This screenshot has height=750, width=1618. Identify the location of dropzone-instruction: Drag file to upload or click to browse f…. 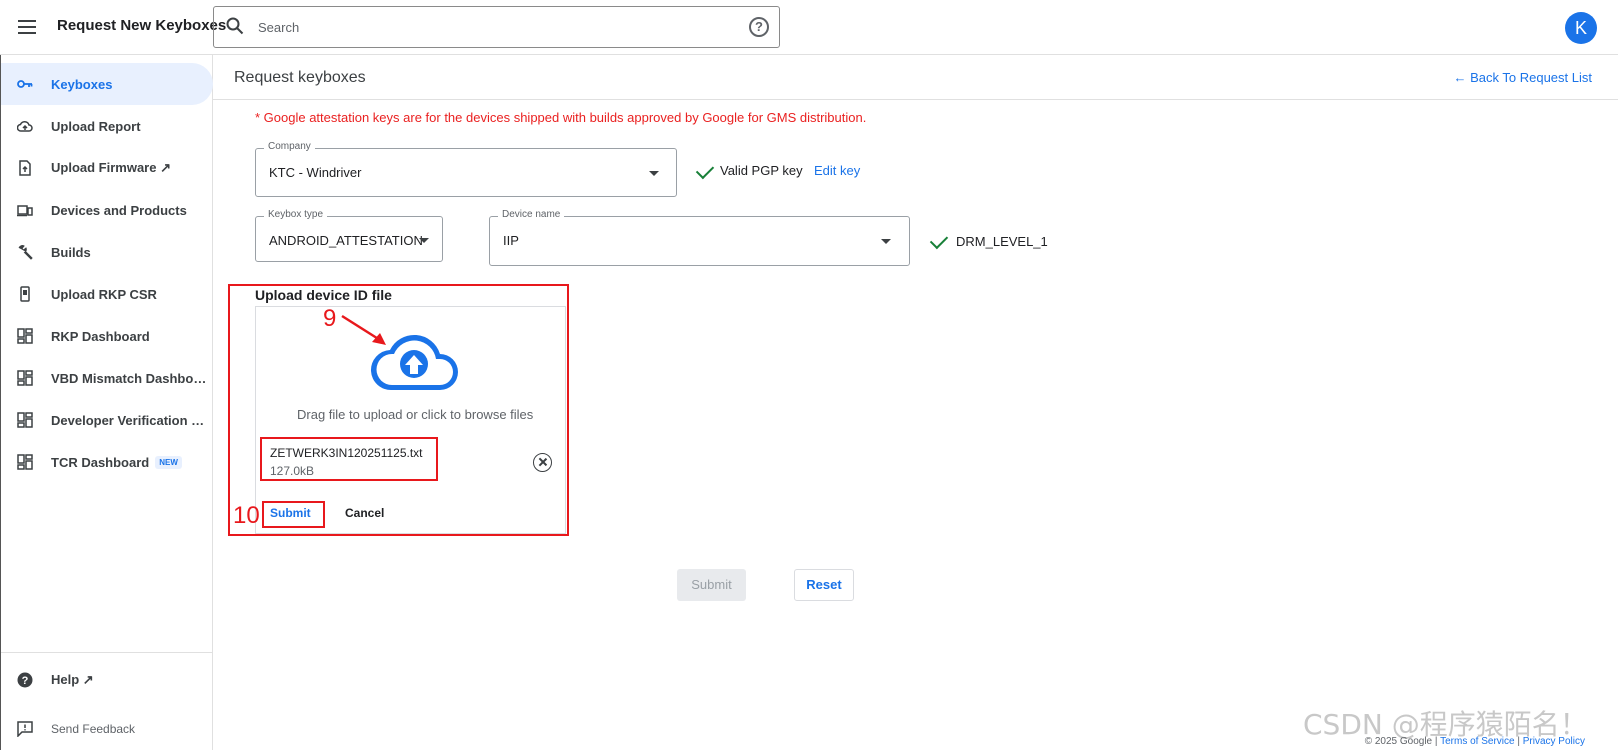
(415, 414).